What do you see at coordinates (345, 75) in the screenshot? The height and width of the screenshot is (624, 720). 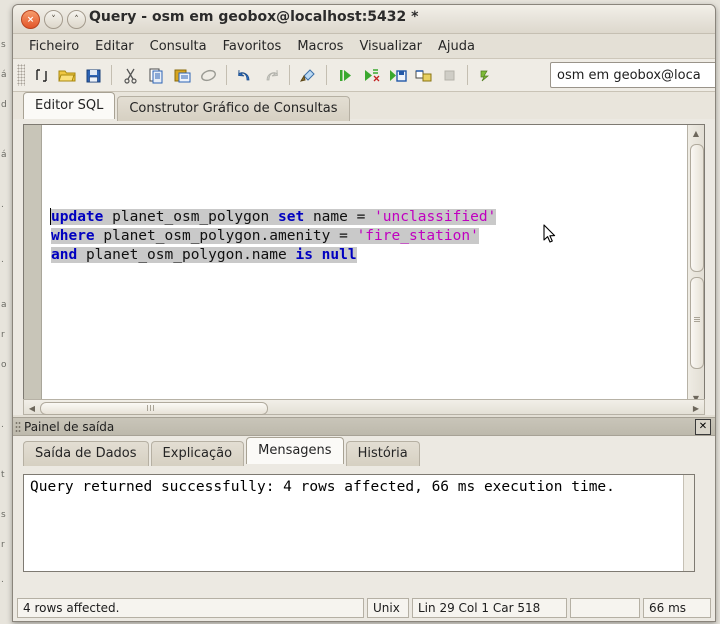 I see `execute-query-icon` at bounding box center [345, 75].